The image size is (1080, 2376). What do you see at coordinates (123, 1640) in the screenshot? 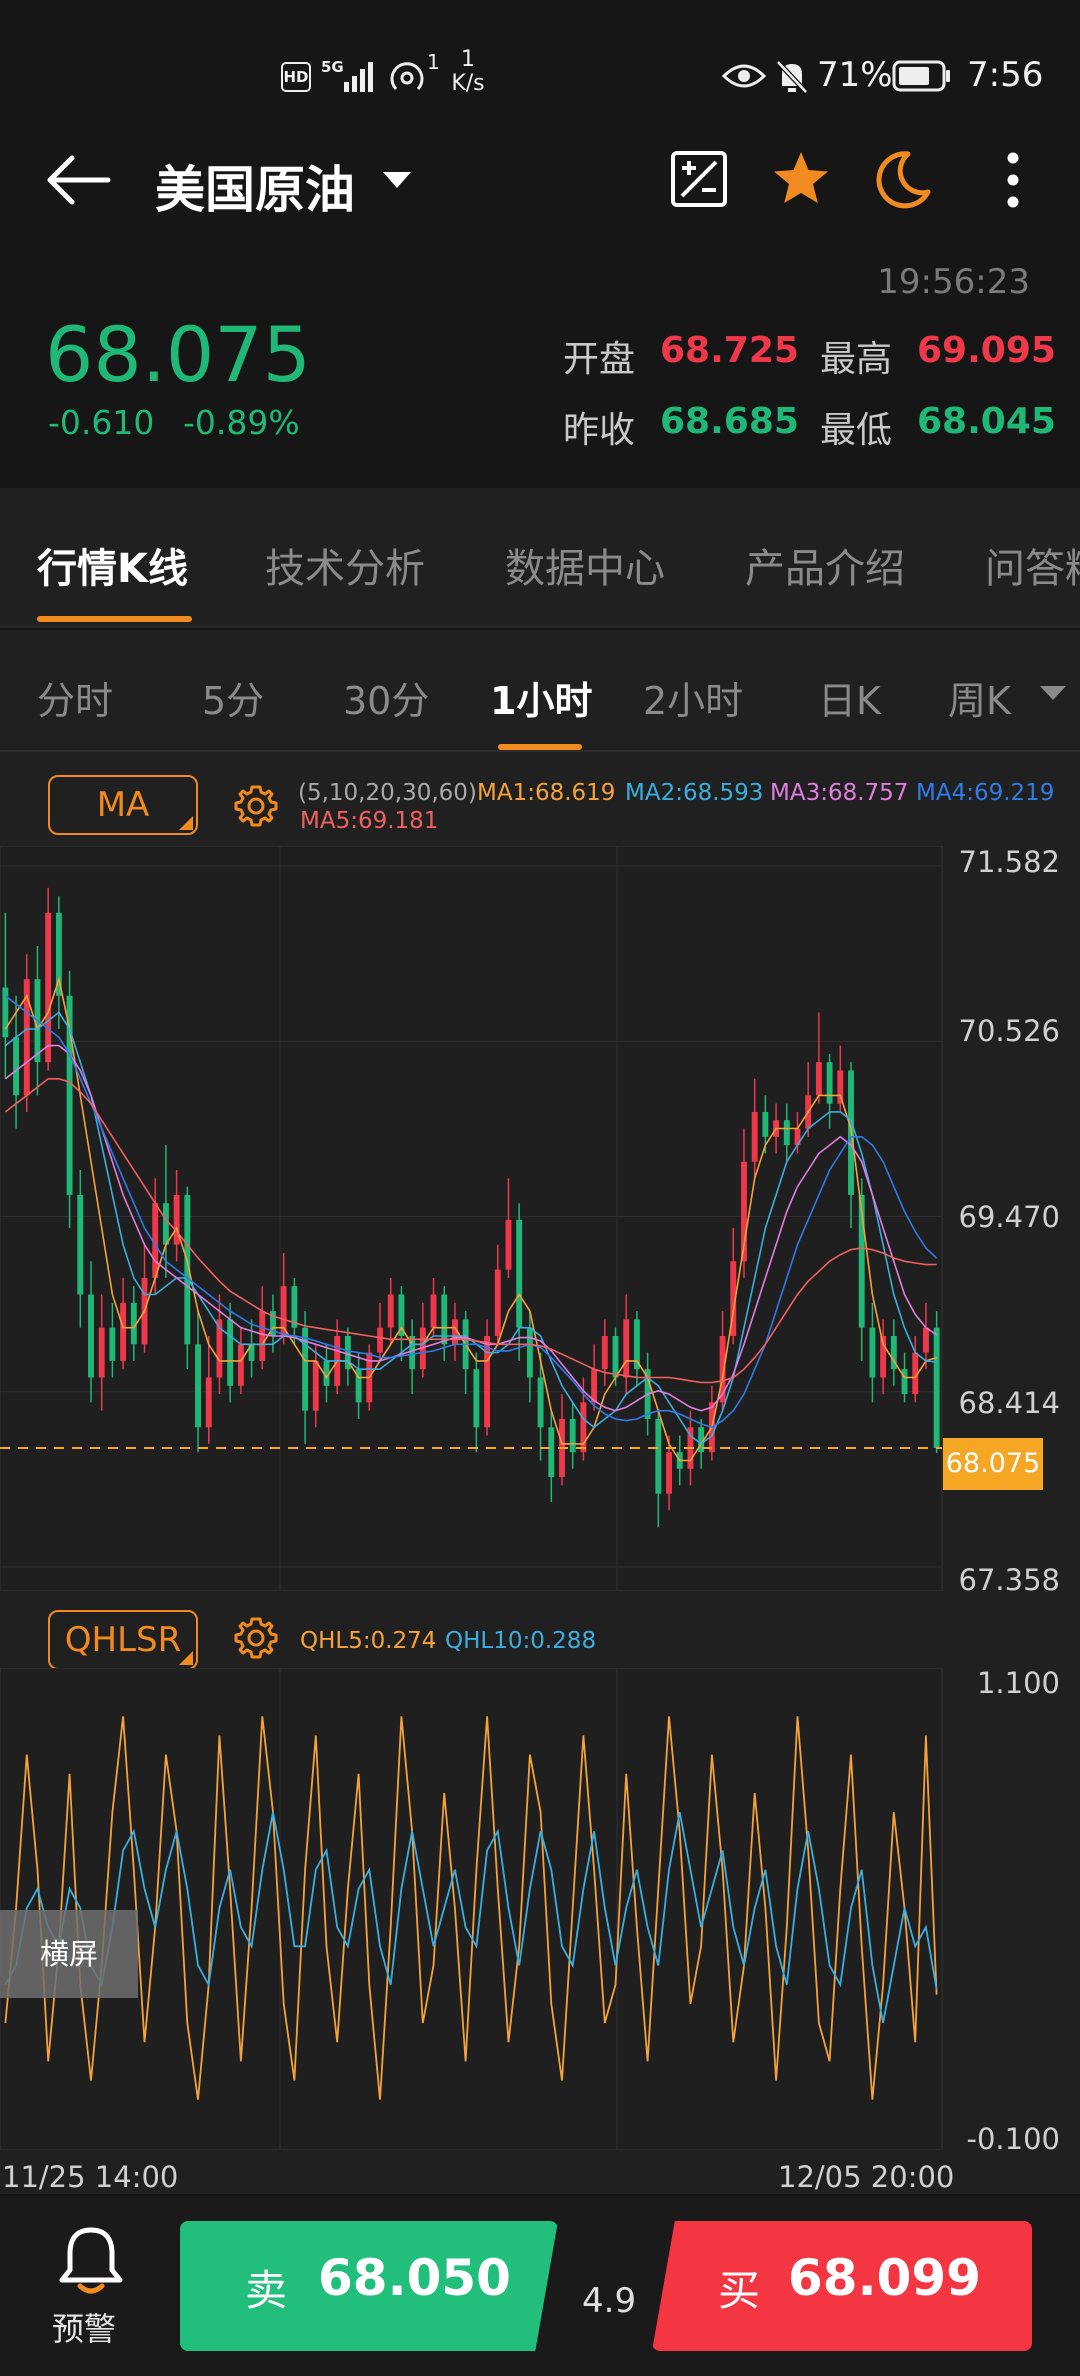
I see `sub-indicator-button: QHLSR` at bounding box center [123, 1640].